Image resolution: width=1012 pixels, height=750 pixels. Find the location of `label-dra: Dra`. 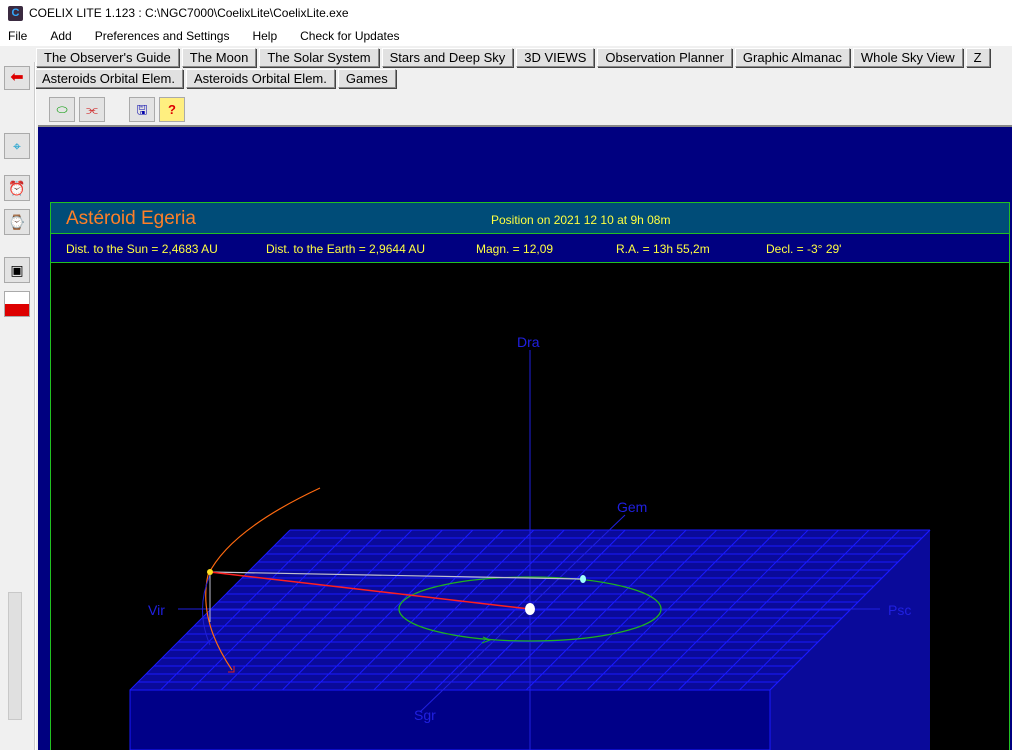

label-dra: Dra is located at coordinates (528, 342).